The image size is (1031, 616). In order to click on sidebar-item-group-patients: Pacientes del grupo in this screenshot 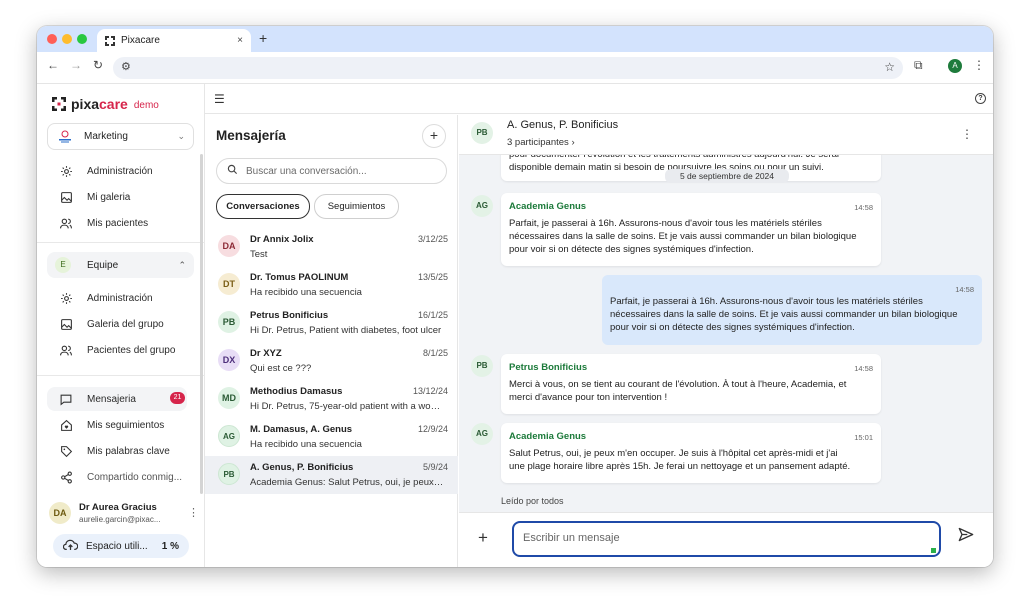, I will do `click(117, 350)`.